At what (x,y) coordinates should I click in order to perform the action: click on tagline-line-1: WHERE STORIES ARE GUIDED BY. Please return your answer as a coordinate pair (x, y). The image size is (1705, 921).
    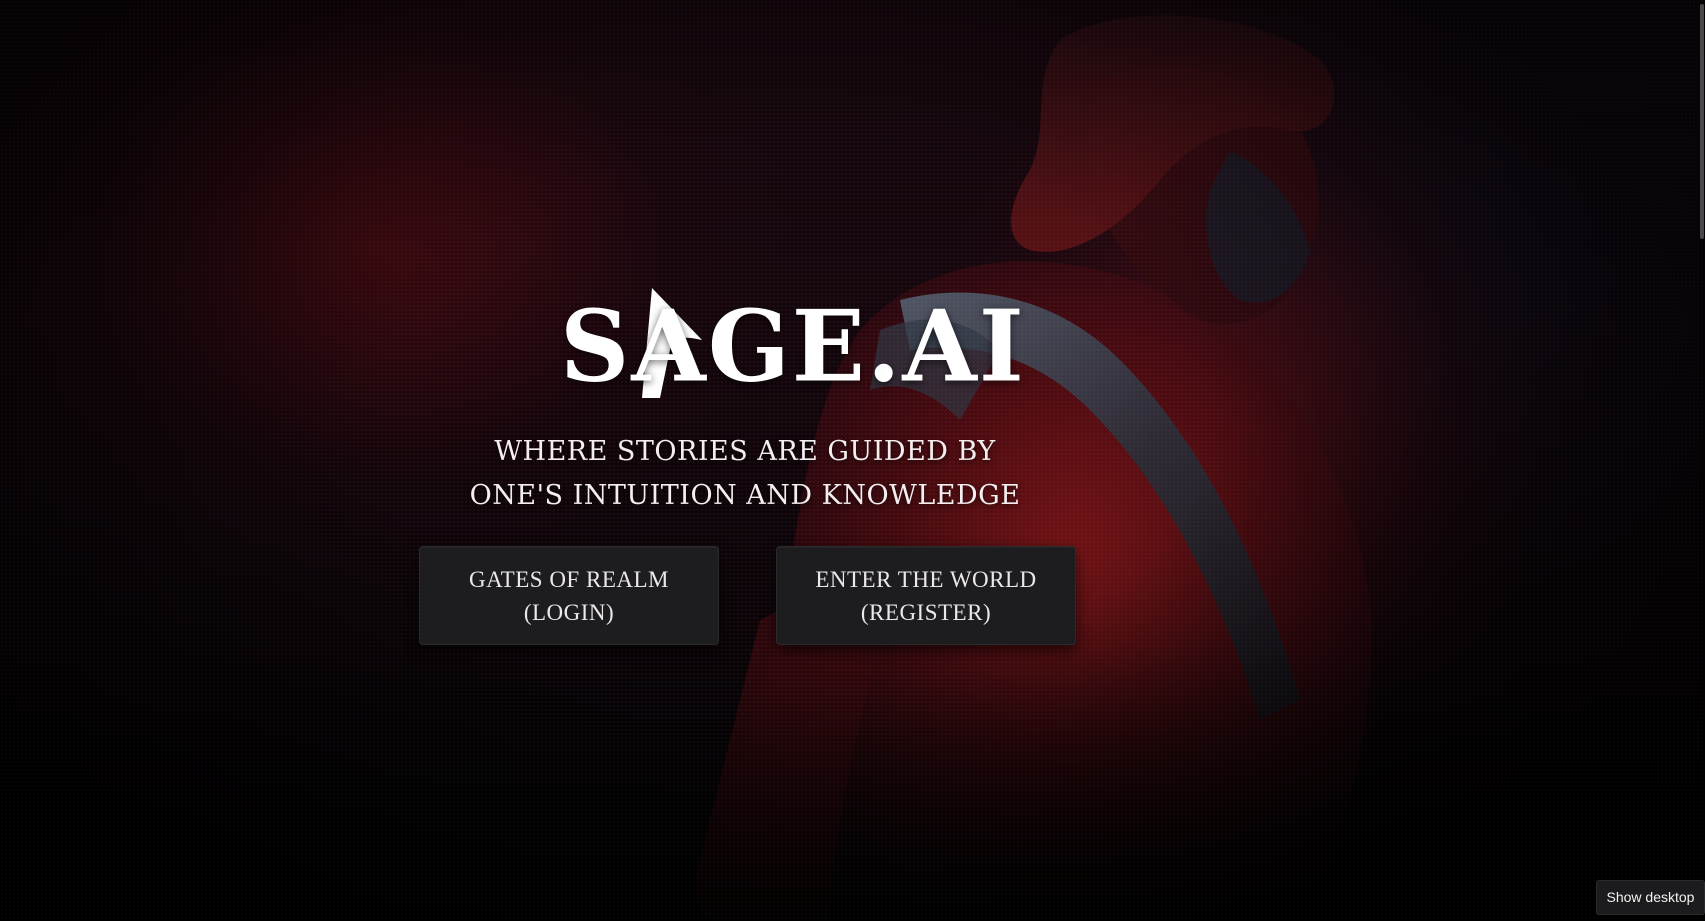
    Looking at the image, I should click on (745, 451).